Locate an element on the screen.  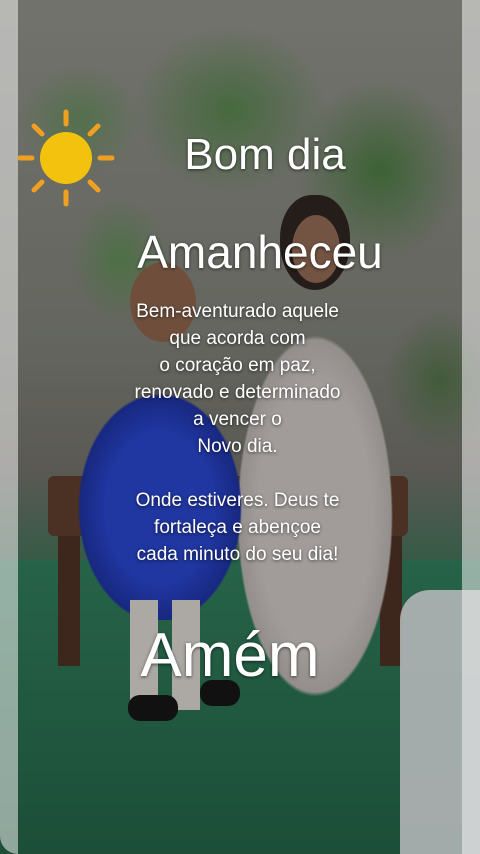
message-line: Onde estiveres. Deus te is located at coordinates (237, 500).